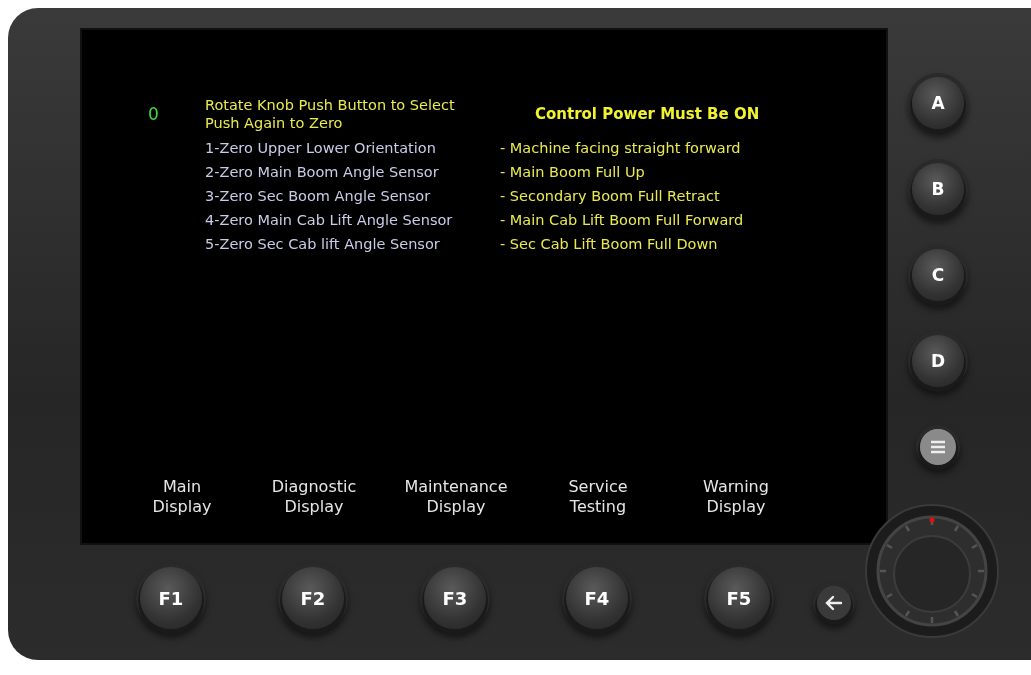 The height and width of the screenshot is (675, 1031). I want to click on step-position: - Sec Cab Lift Boom Full Down, so click(609, 244).